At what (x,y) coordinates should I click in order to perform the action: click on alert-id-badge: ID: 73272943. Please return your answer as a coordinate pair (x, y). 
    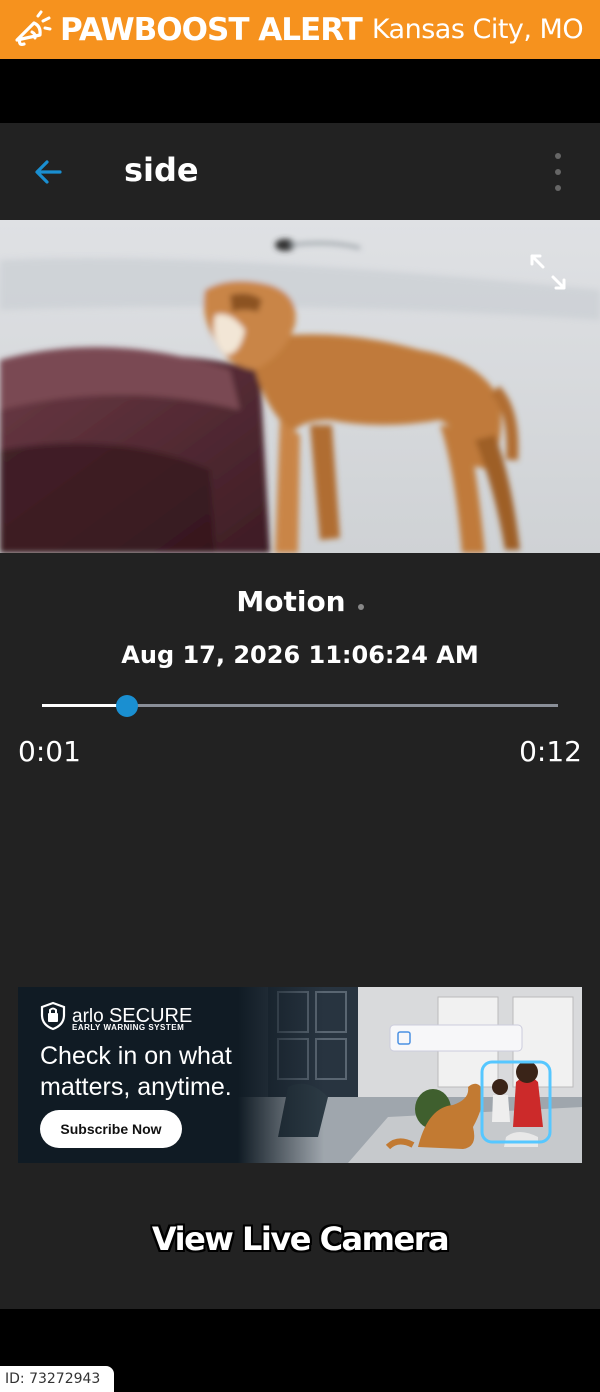
    Looking at the image, I should click on (57, 1379).